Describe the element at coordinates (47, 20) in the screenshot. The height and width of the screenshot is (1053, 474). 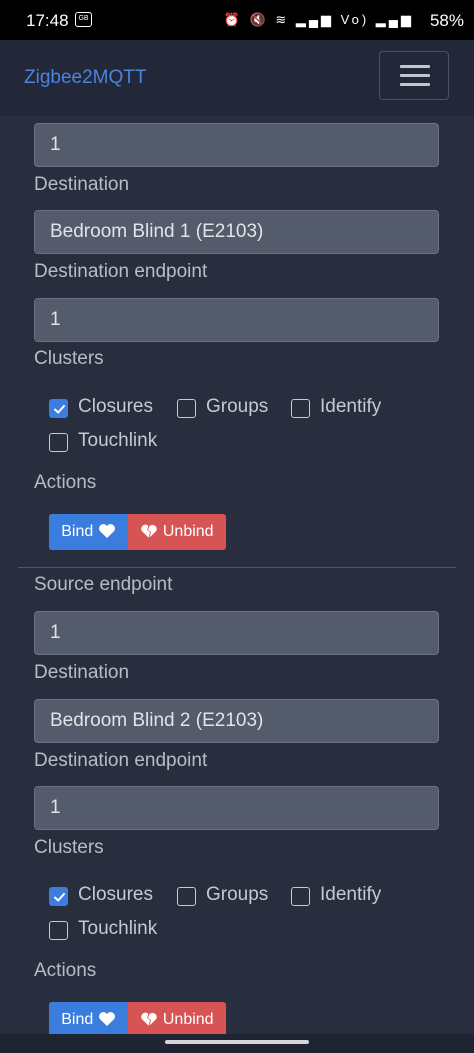
I see `status-time: 17:48` at that location.